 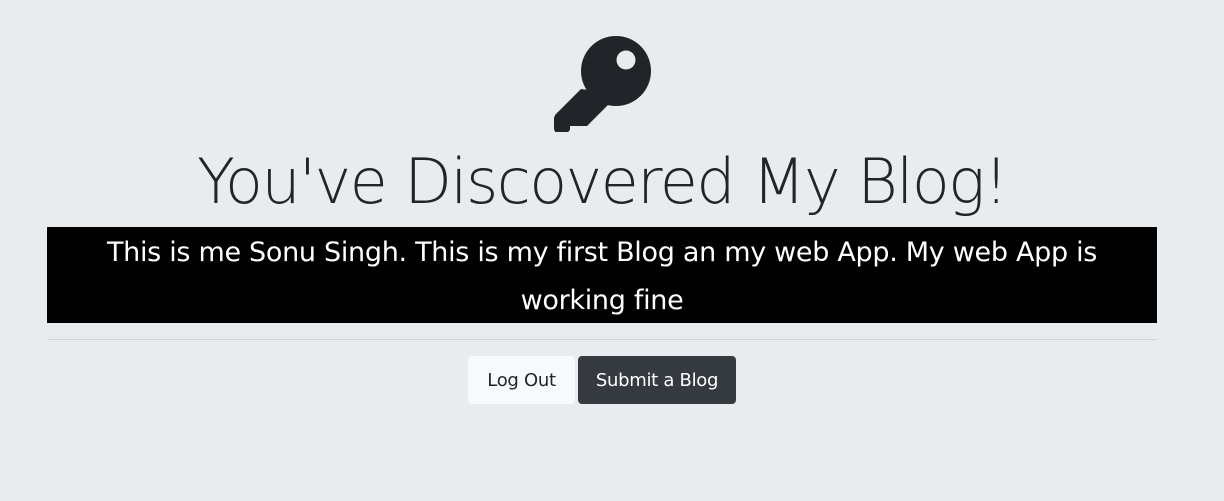 What do you see at coordinates (521, 380) in the screenshot?
I see `logout-button: Log Out` at bounding box center [521, 380].